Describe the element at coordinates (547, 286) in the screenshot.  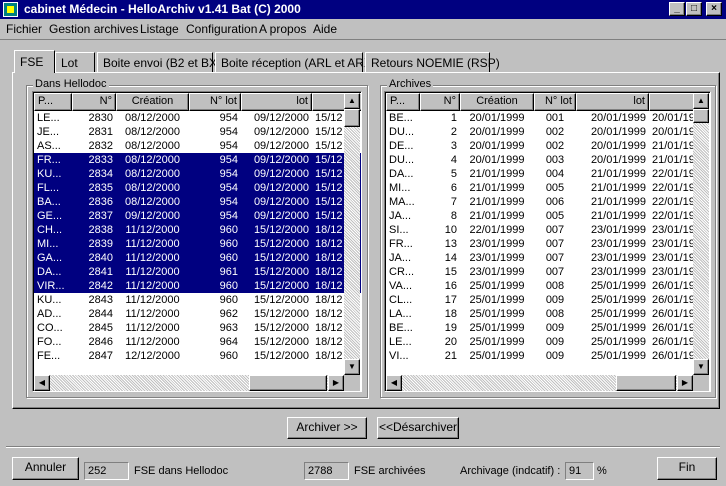
I see `table-row: VA... 16 25/01/1999 008 25/01/1999 26/01/1999` at that location.